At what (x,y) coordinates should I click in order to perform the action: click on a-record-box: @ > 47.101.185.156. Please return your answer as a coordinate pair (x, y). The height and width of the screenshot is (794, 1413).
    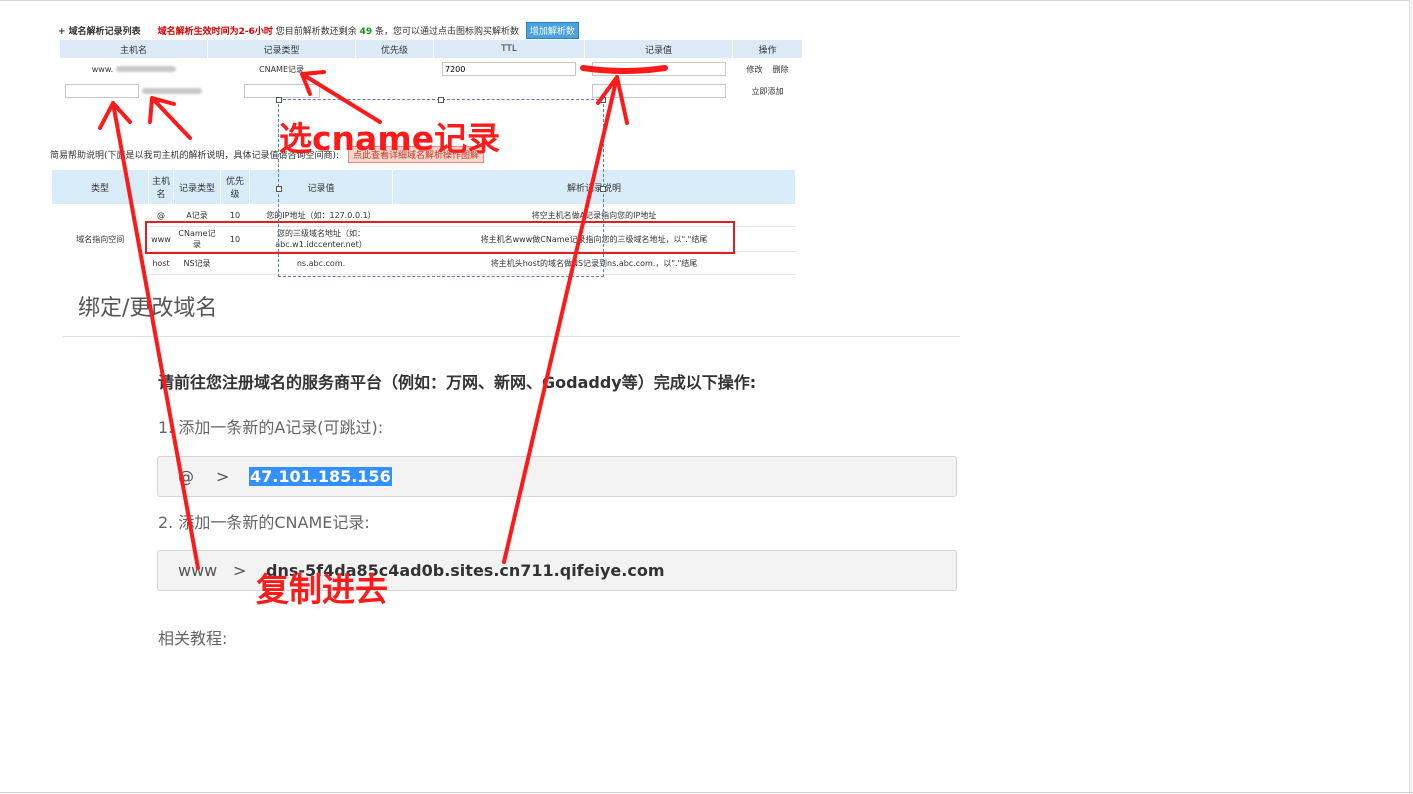
    Looking at the image, I should click on (557, 476).